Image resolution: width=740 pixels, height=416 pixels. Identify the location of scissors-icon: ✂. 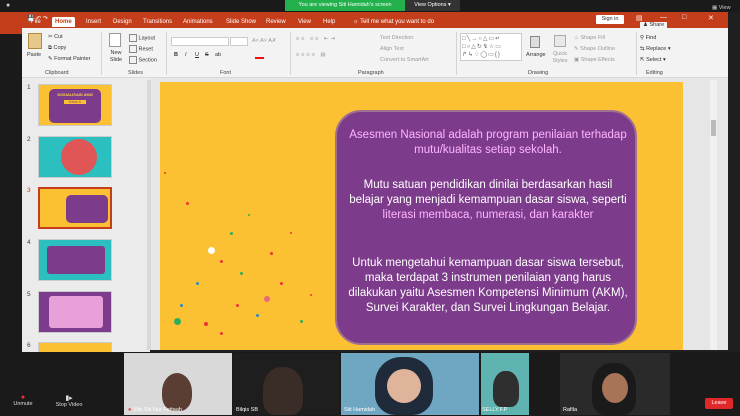
(50, 37).